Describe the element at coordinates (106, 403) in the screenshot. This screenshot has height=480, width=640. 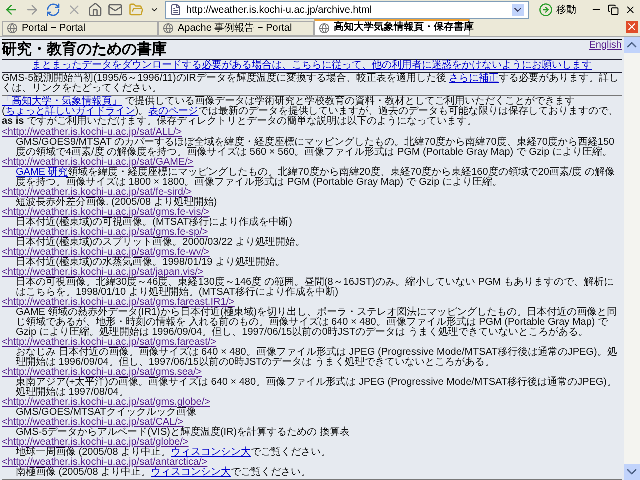
I see `directory-link: <http://weather.is.kochi-u.ac.jp/sat/gms.globe/>` at that location.